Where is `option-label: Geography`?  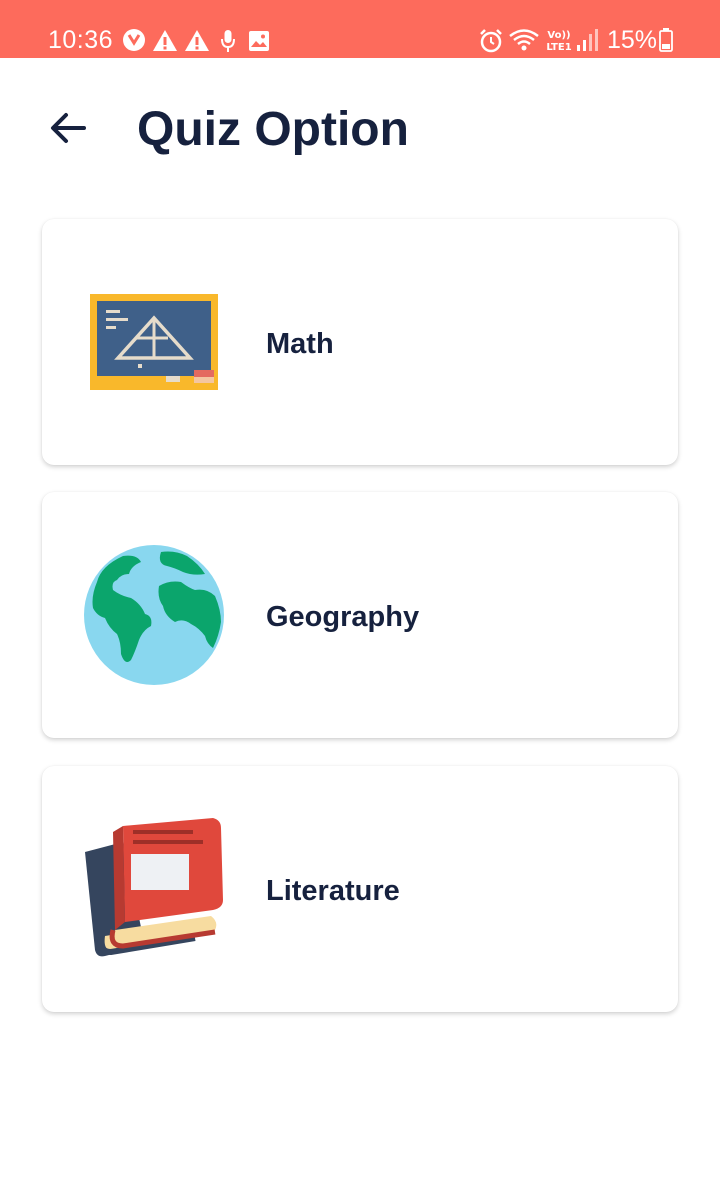
option-label: Geography is located at coordinates (343, 617).